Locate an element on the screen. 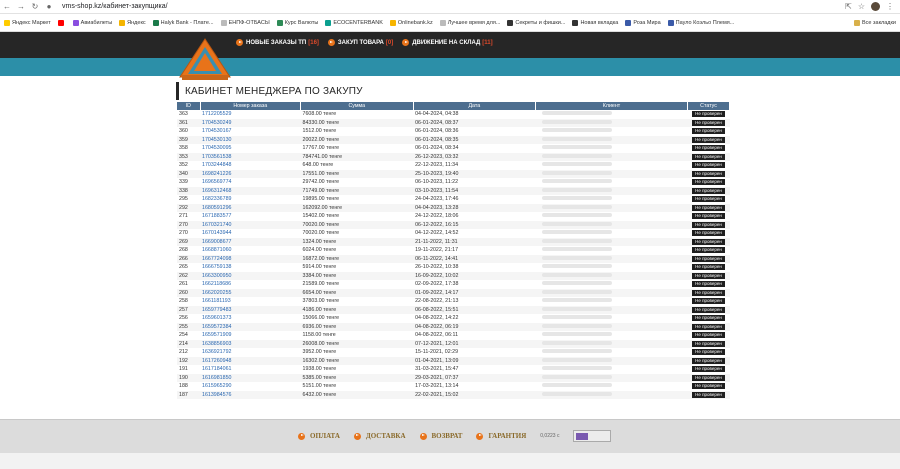  order-link: 1638856903 is located at coordinates (216, 344).